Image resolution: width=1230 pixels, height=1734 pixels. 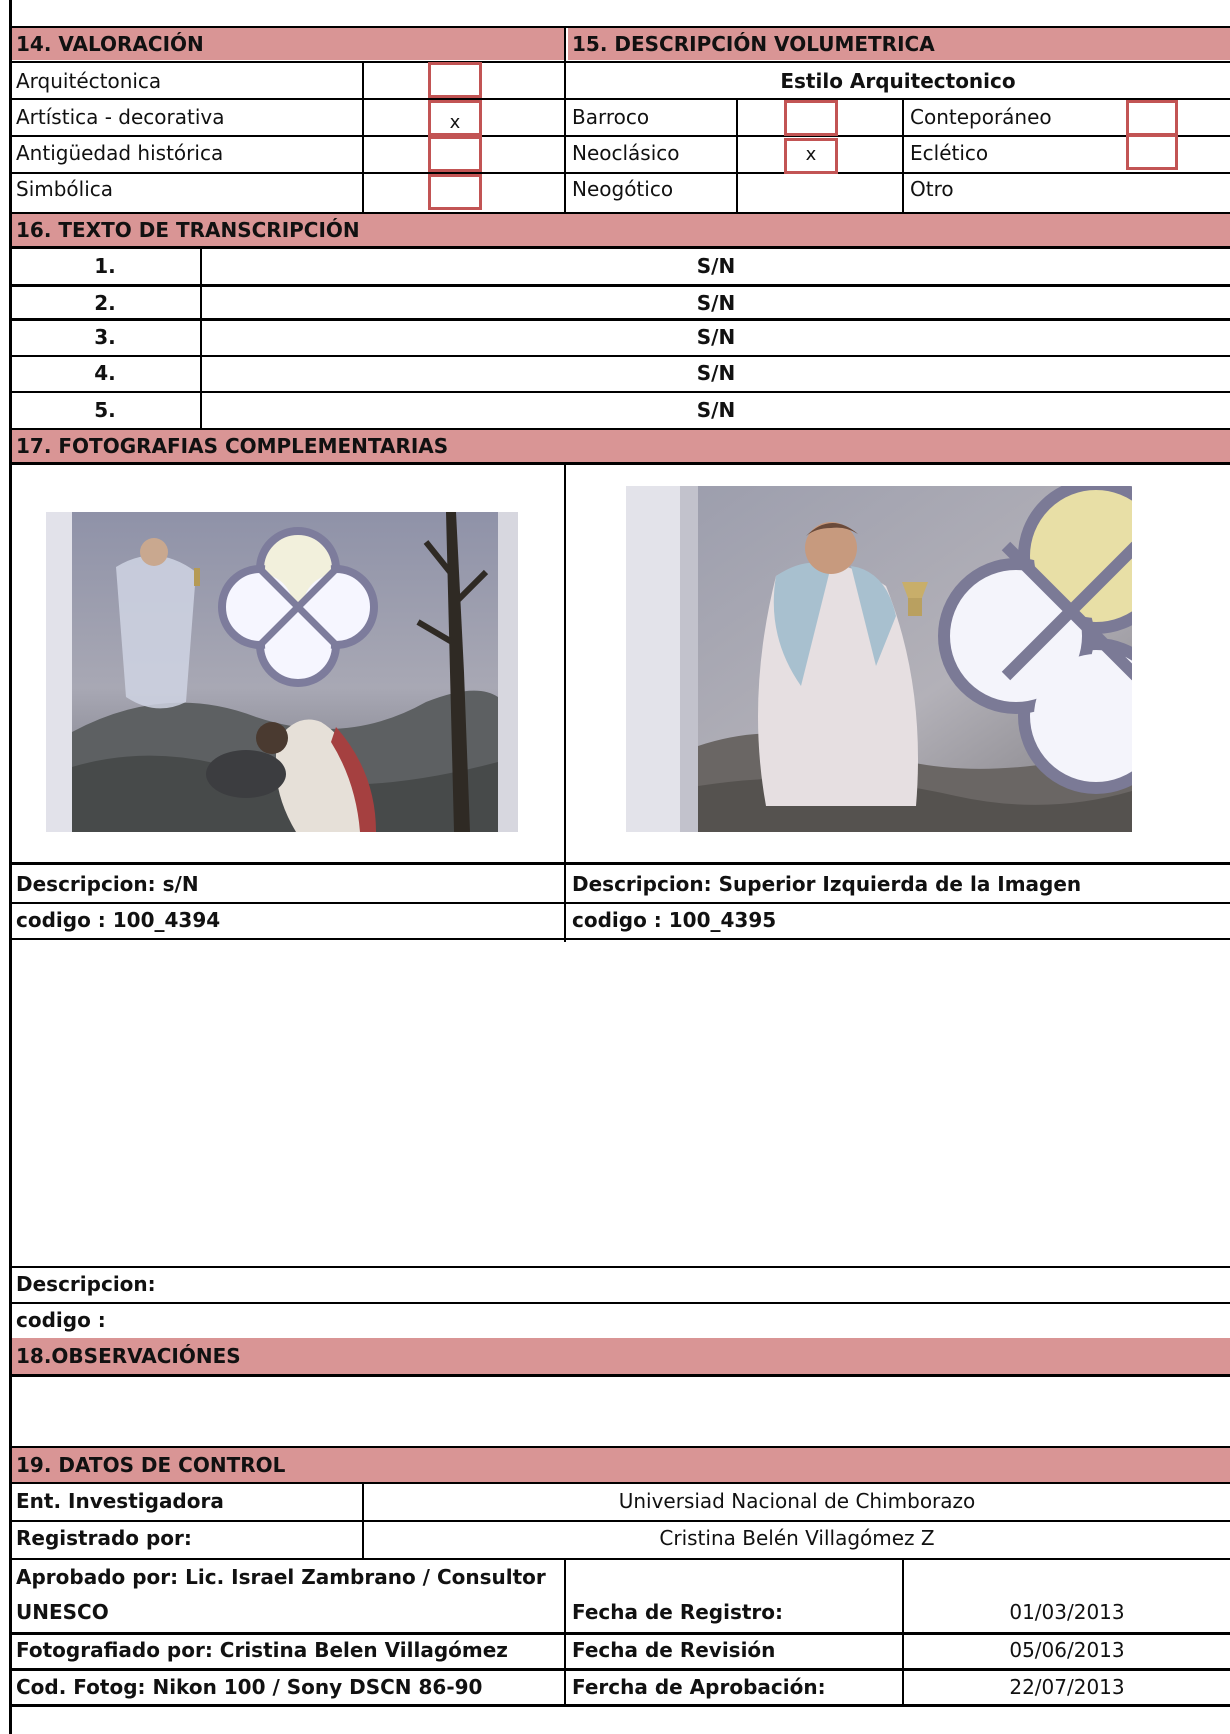 What do you see at coordinates (797, 1501) in the screenshot?
I see `ent-investigadora-value: Universiad Nacional de Chimborazo` at bounding box center [797, 1501].